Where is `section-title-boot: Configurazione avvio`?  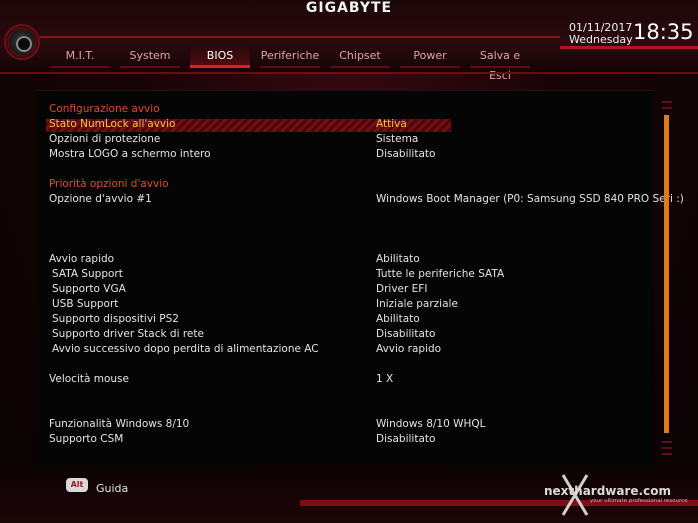
section-title-boot: Configurazione avvio is located at coordinates (104, 109).